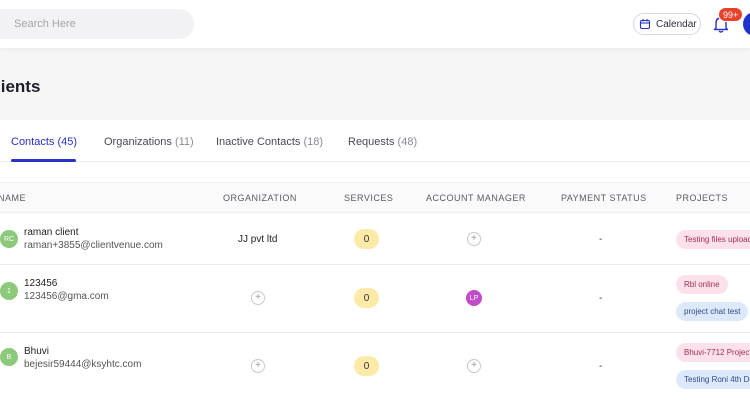 Image resolution: width=750 pixels, height=400 pixels. Describe the element at coordinates (375, 24) in the screenshot. I see `top-bar: Calendar 99+` at that location.